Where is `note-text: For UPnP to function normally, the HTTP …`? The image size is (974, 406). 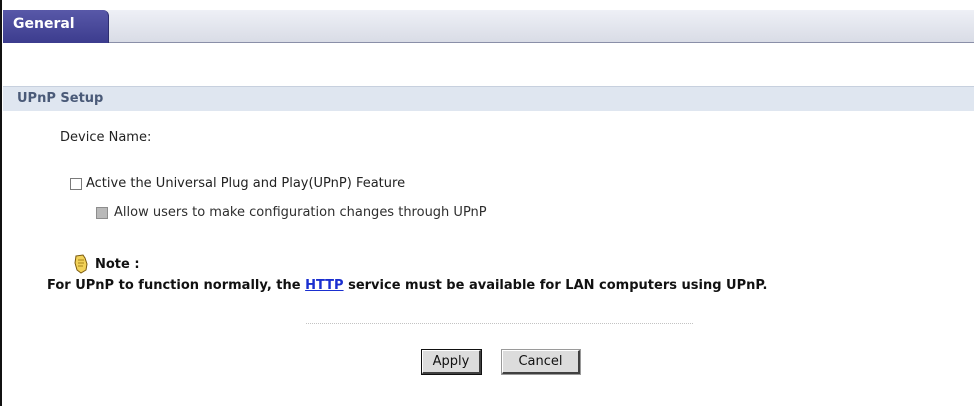 note-text: For UPnP to function normally, the HTTP … is located at coordinates (407, 285).